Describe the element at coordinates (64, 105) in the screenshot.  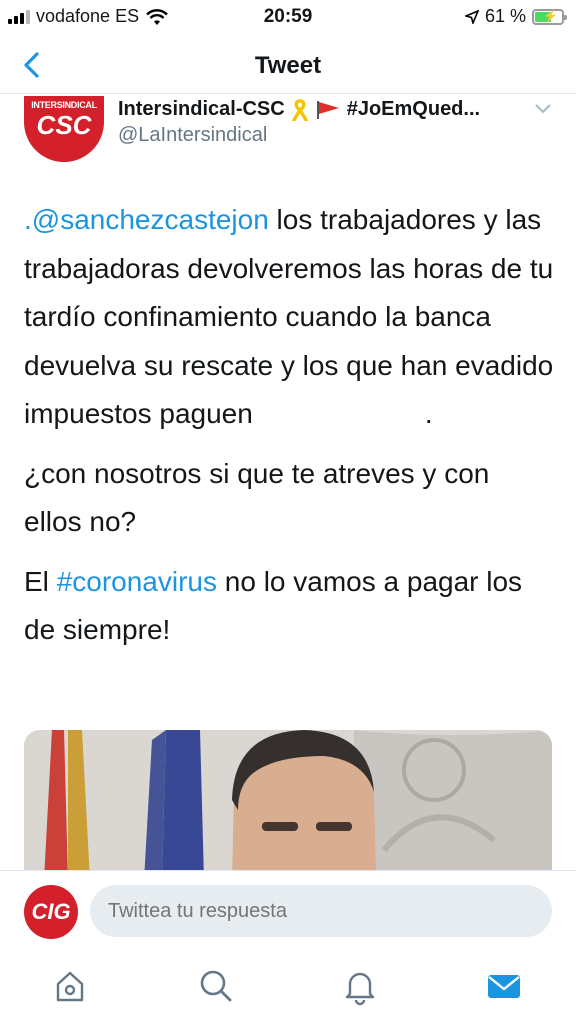
I see `avatar-brand-small: INTERSINDICAL` at that location.